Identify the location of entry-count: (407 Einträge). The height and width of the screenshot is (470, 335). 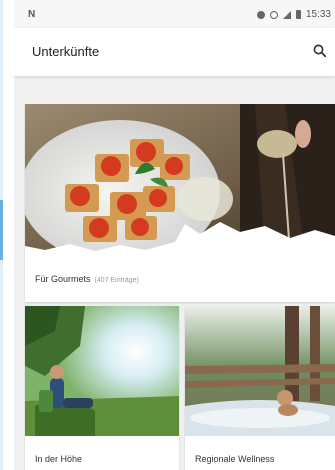
(116, 280).